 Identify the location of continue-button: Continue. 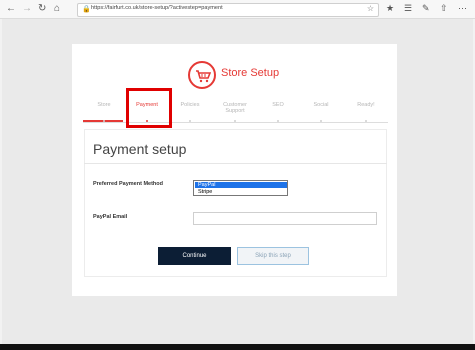
(194, 256).